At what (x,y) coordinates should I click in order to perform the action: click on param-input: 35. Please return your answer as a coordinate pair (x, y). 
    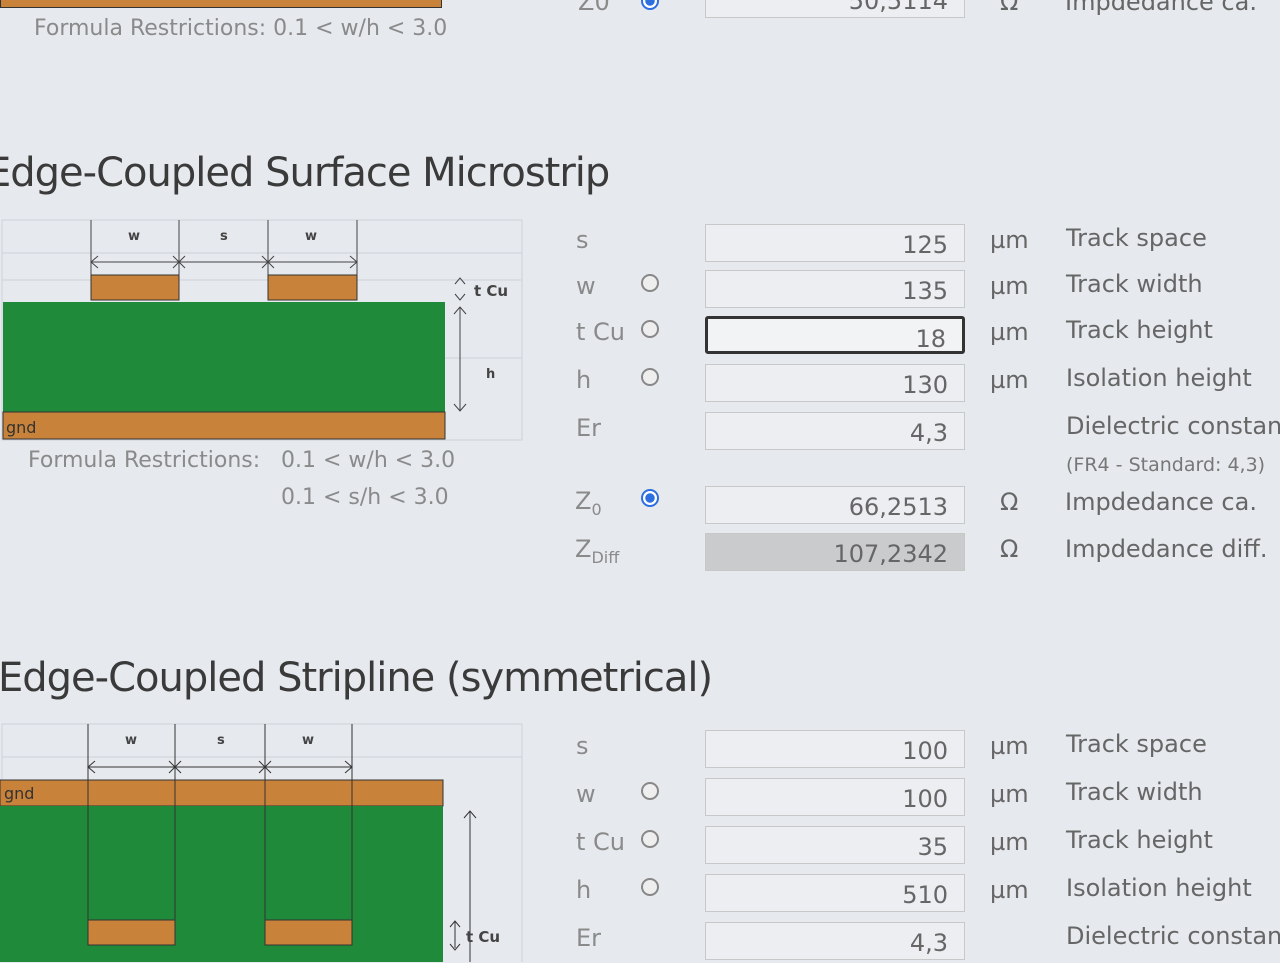
    Looking at the image, I should click on (835, 845).